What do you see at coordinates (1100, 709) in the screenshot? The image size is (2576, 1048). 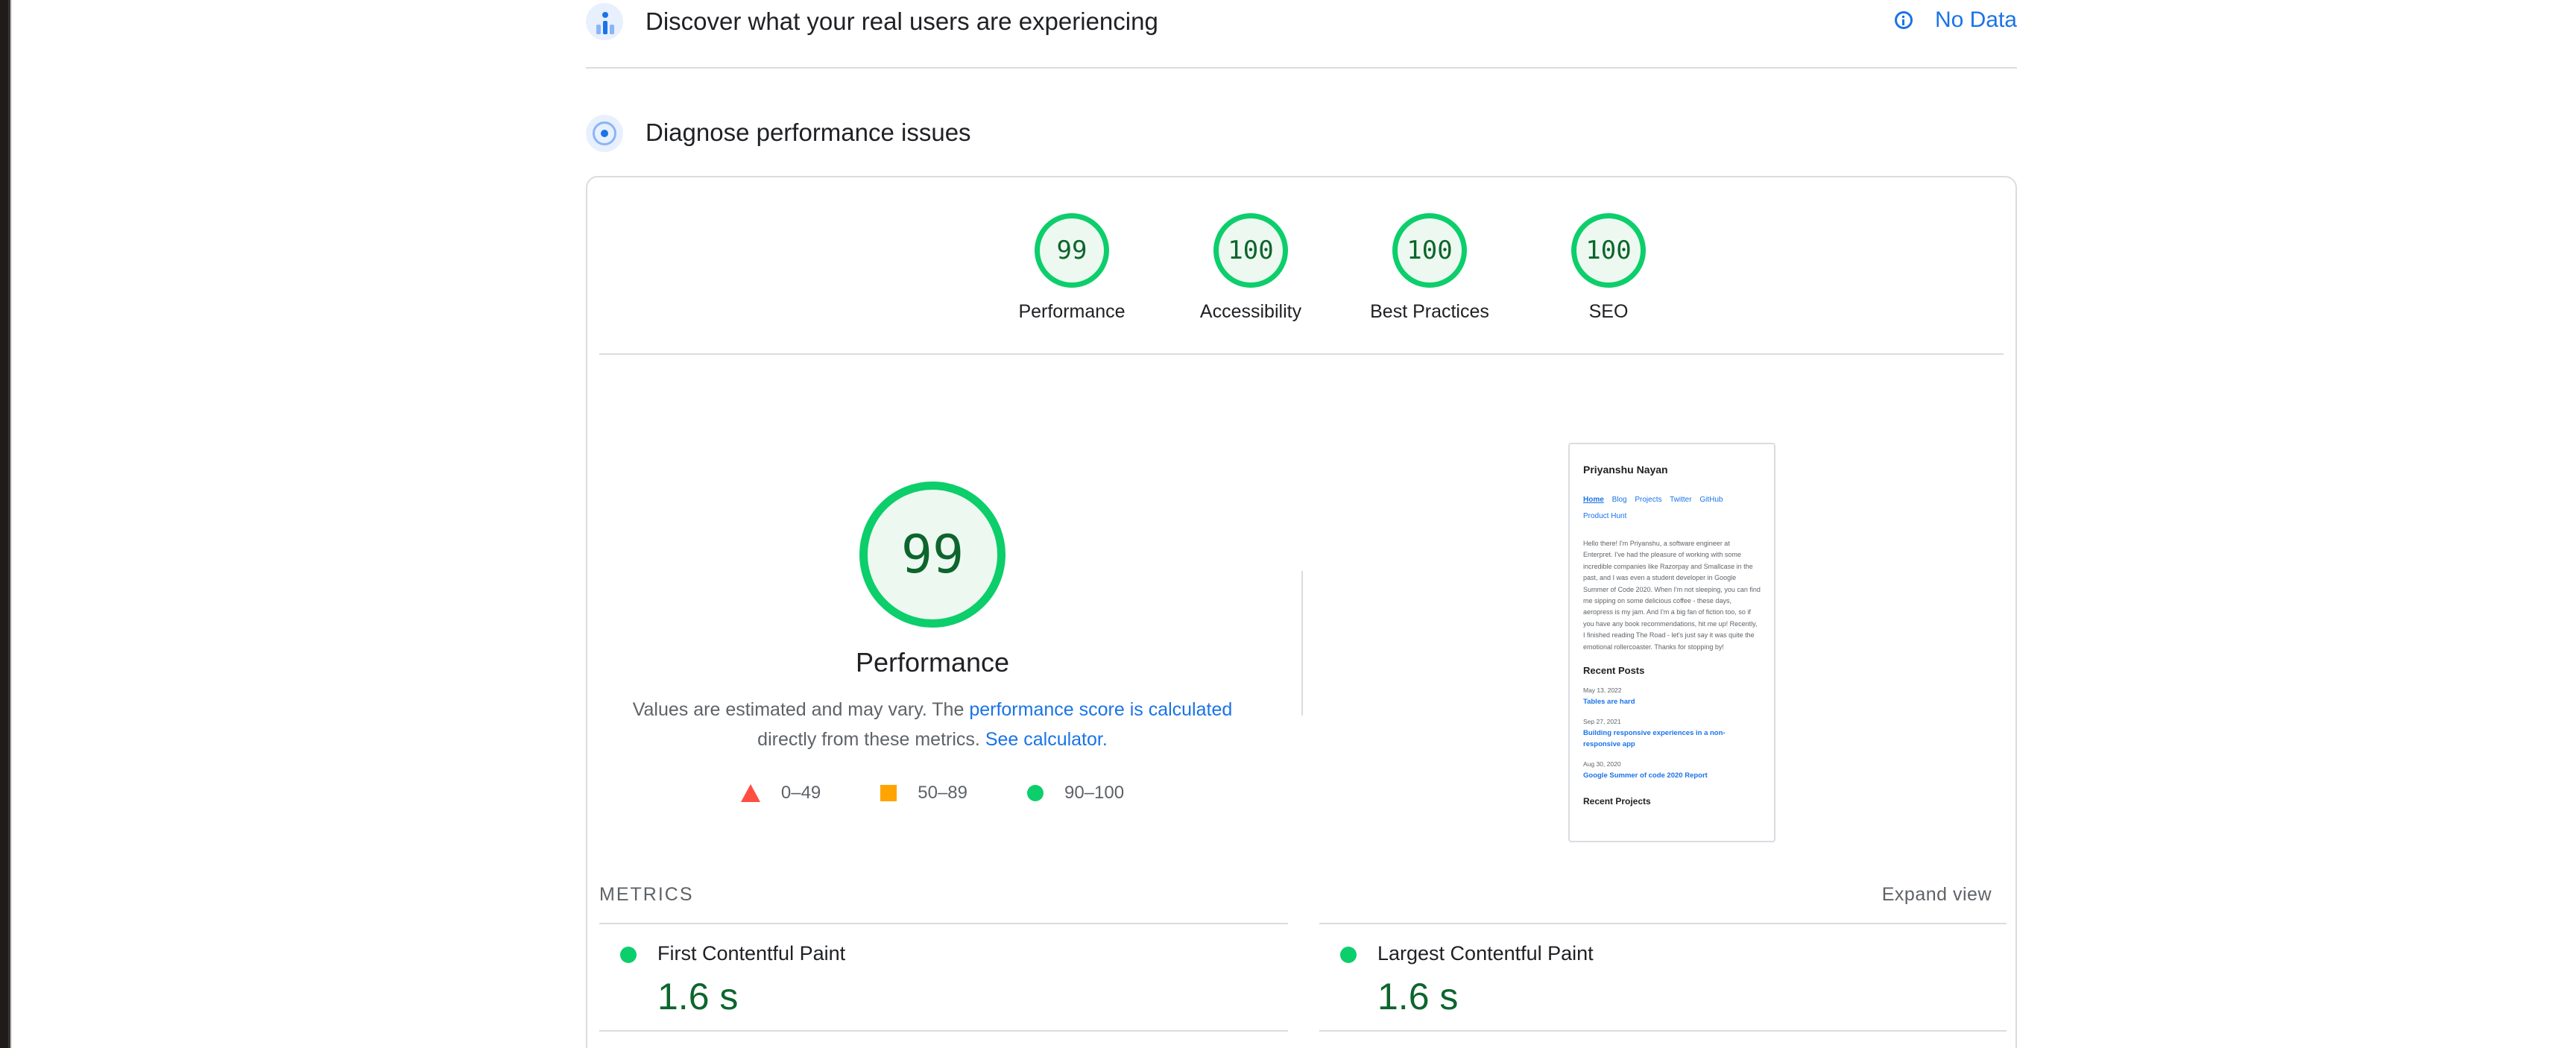 I see `performance-score-calculated-link: performance score is calculated` at bounding box center [1100, 709].